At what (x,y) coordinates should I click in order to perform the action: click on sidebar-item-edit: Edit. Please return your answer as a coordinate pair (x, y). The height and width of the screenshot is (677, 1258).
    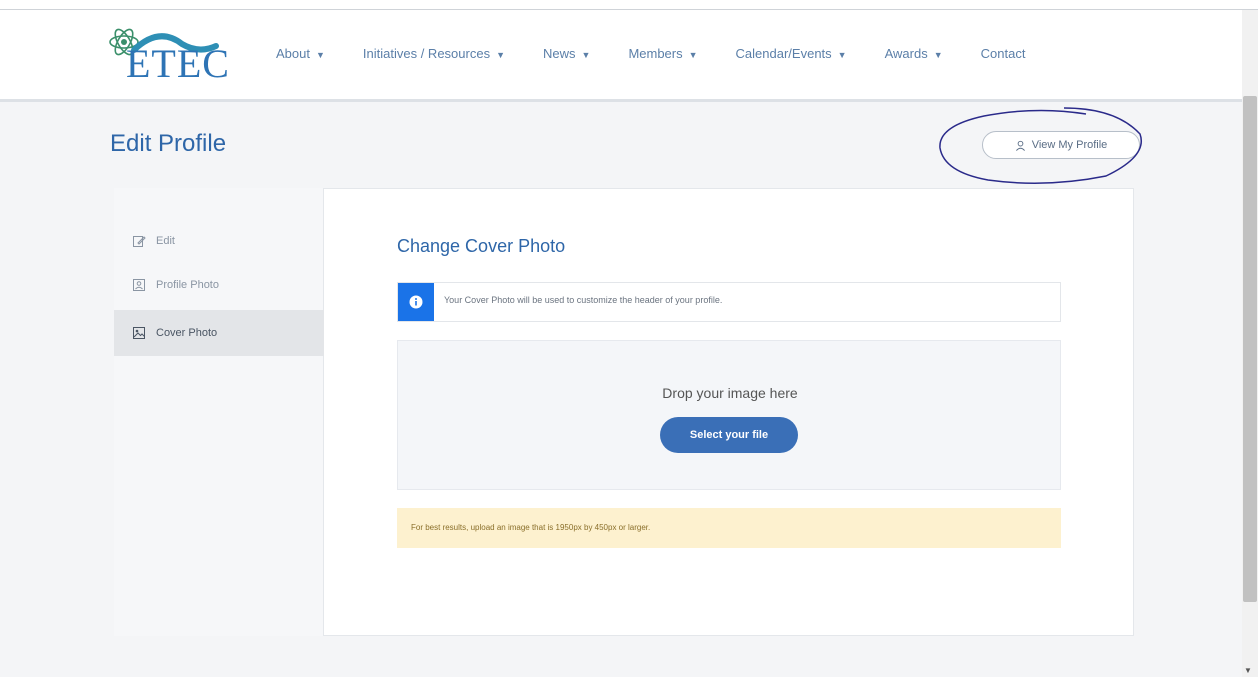
    Looking at the image, I should click on (219, 241).